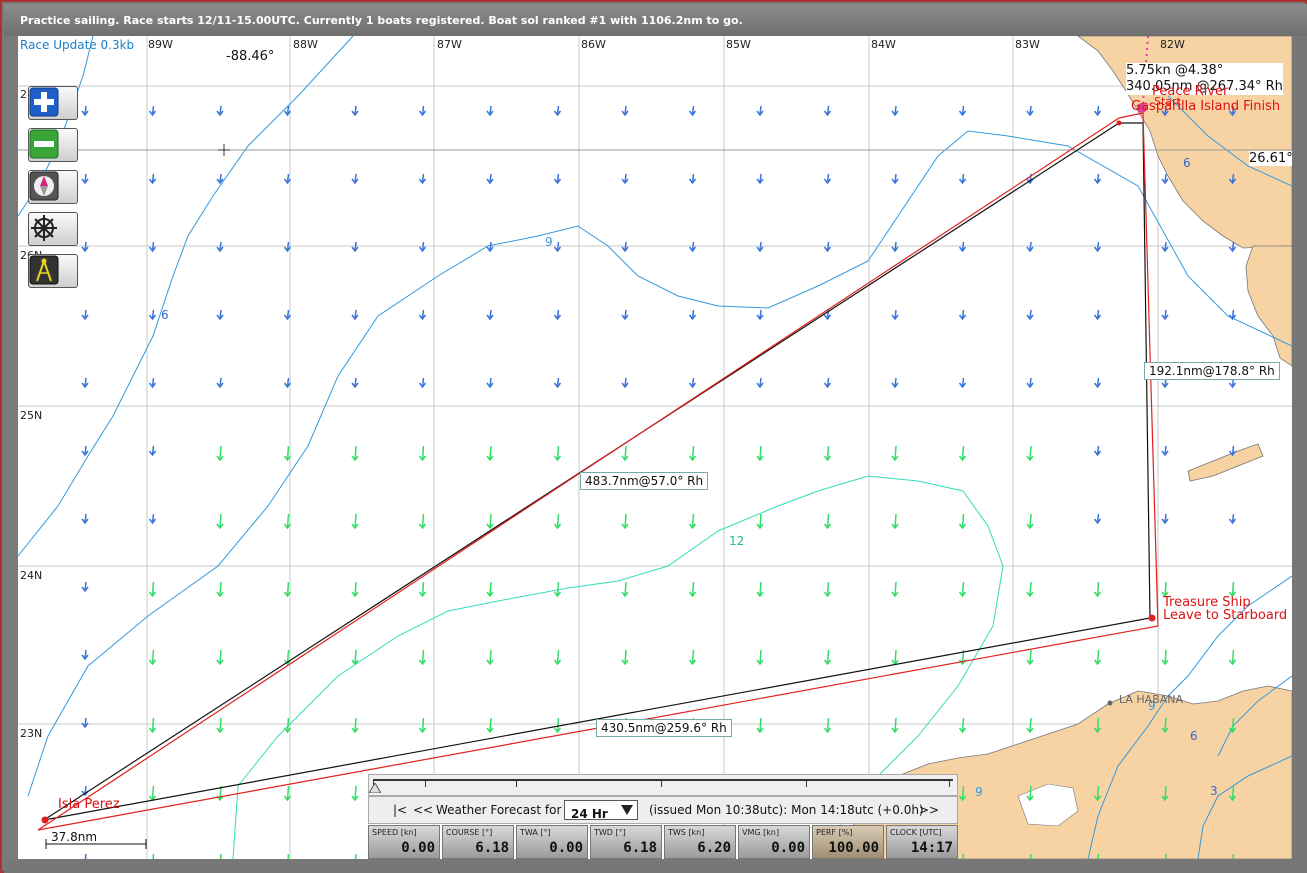 Image resolution: width=1307 pixels, height=873 pixels. I want to click on contour-label: 12, so click(737, 541).